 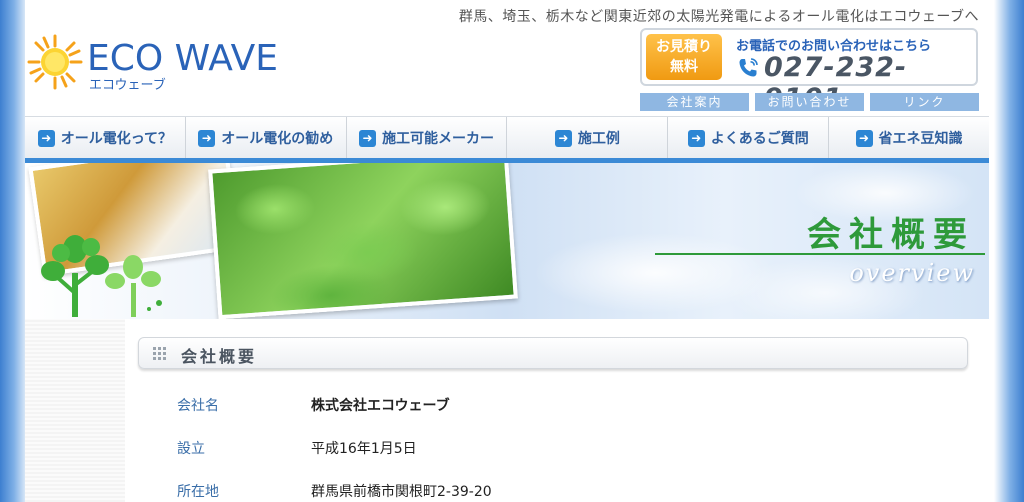 What do you see at coordinates (567, 485) in the screenshot?
I see `info-row-address: 所在地 群馬県前橋市関根町2-39-20` at bounding box center [567, 485].